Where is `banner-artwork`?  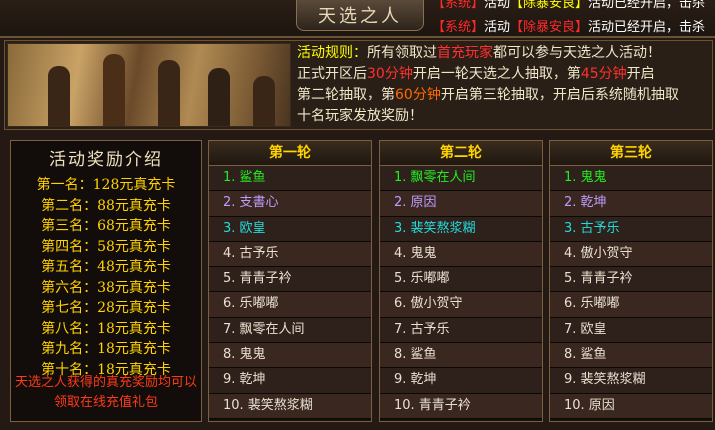
banner-artwork is located at coordinates (149, 85).